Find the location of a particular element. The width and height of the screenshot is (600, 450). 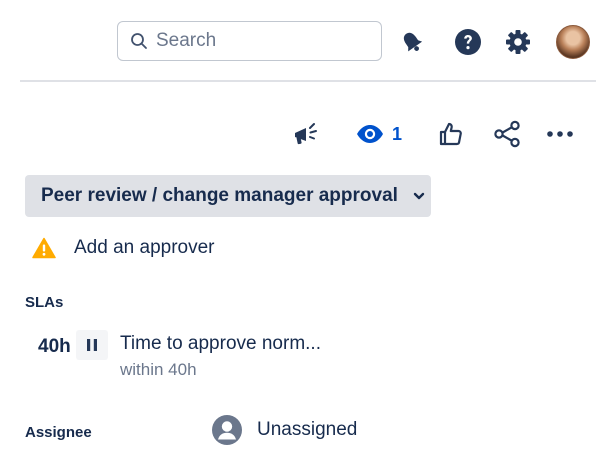

feedback-megaphone-icon is located at coordinates (307, 134).